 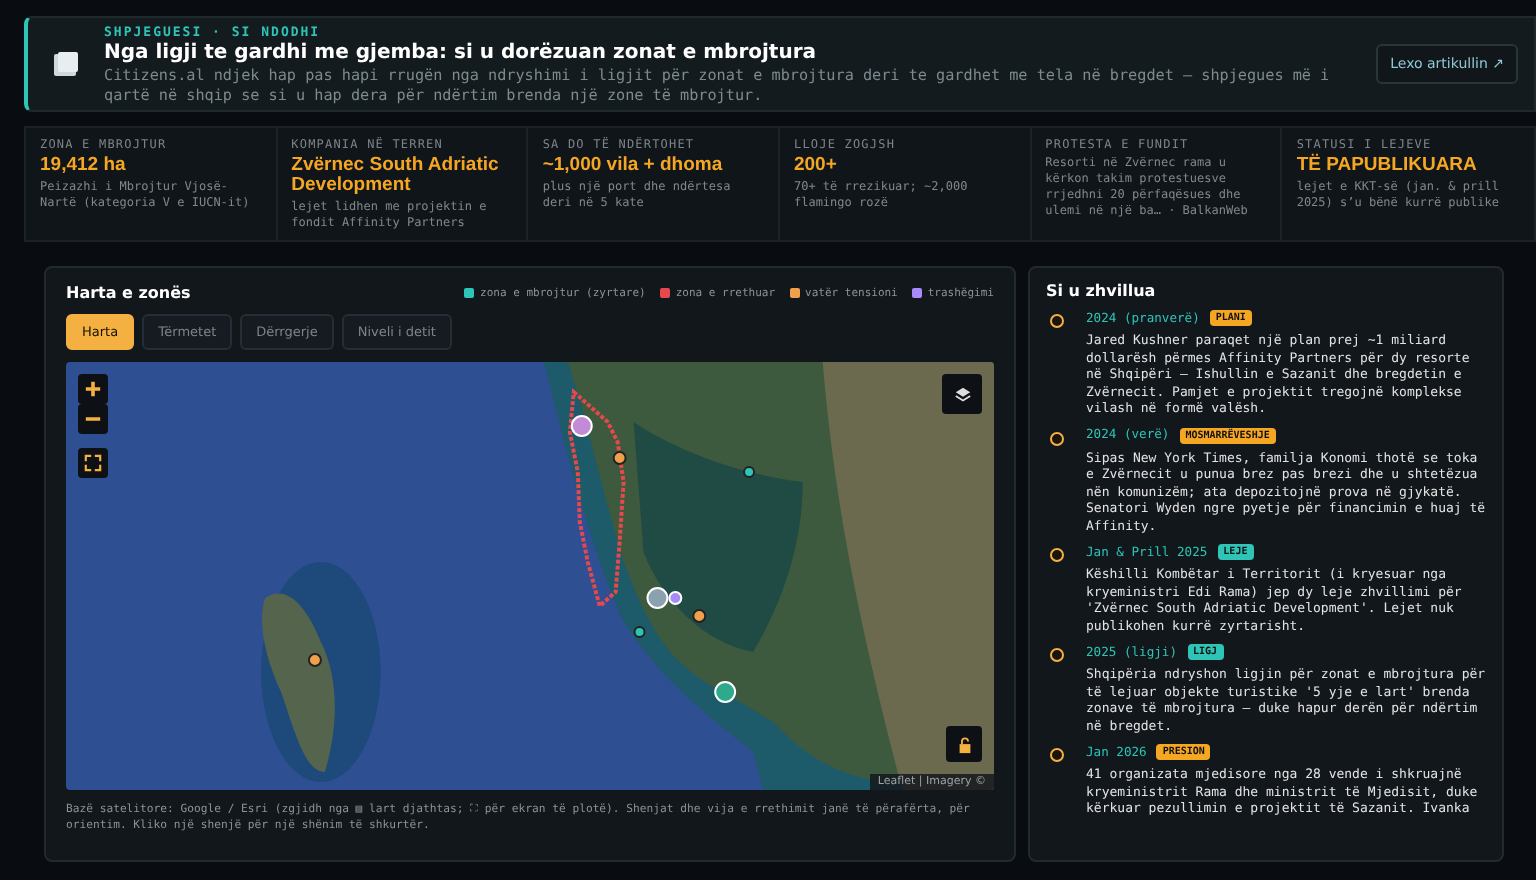 I want to click on fullscreen-button, so click(x=93, y=463).